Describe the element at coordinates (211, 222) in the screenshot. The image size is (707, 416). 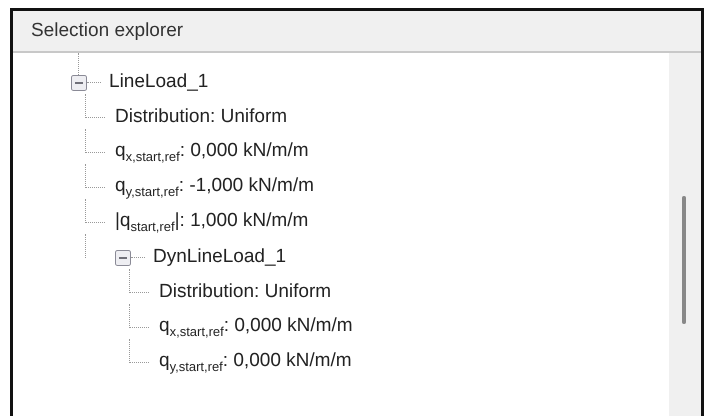
I see `tree-item: |q$_{start,ref}$|: 1,000 kN/m/m` at that location.